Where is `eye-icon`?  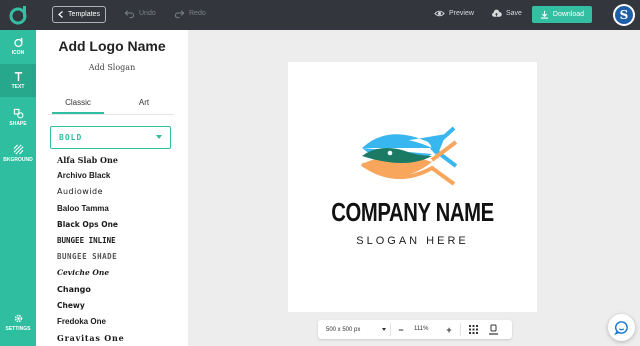
eye-icon is located at coordinates (439, 13).